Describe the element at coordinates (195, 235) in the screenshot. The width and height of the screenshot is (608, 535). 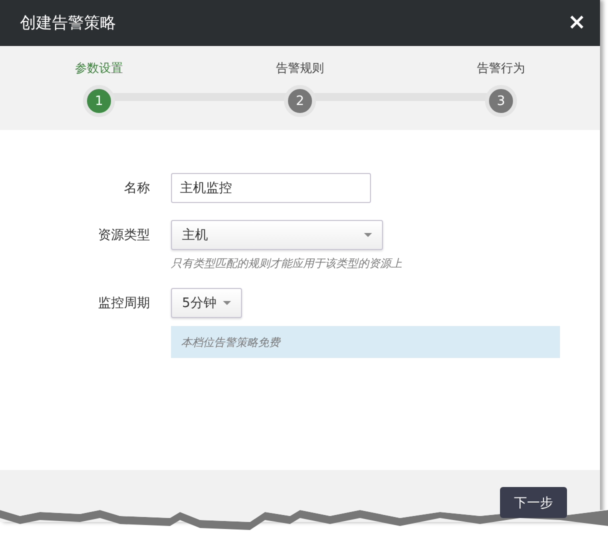
I see `selected-value: 主机` at that location.